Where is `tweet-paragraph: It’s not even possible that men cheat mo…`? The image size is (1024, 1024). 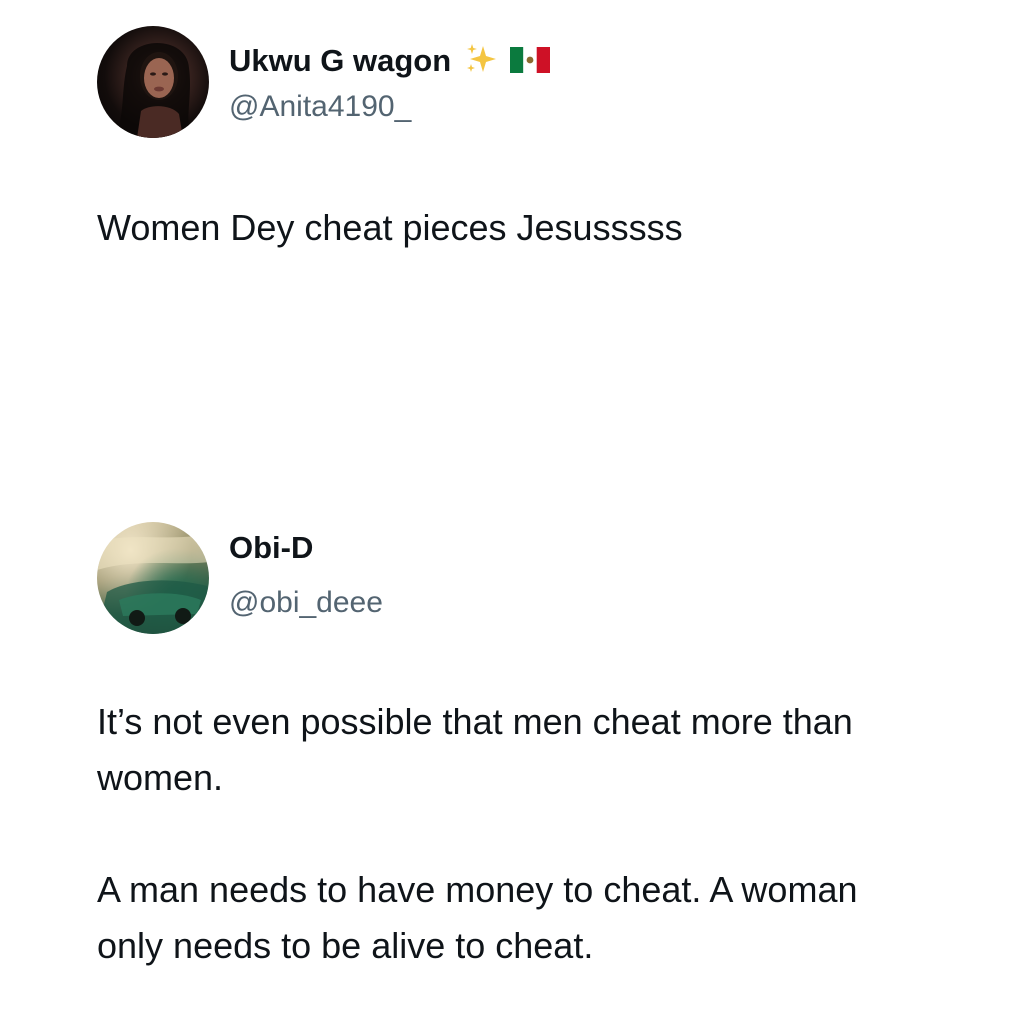
tweet-paragraph: It’s not even possible that men cheat mo… is located at coordinates (475, 749).